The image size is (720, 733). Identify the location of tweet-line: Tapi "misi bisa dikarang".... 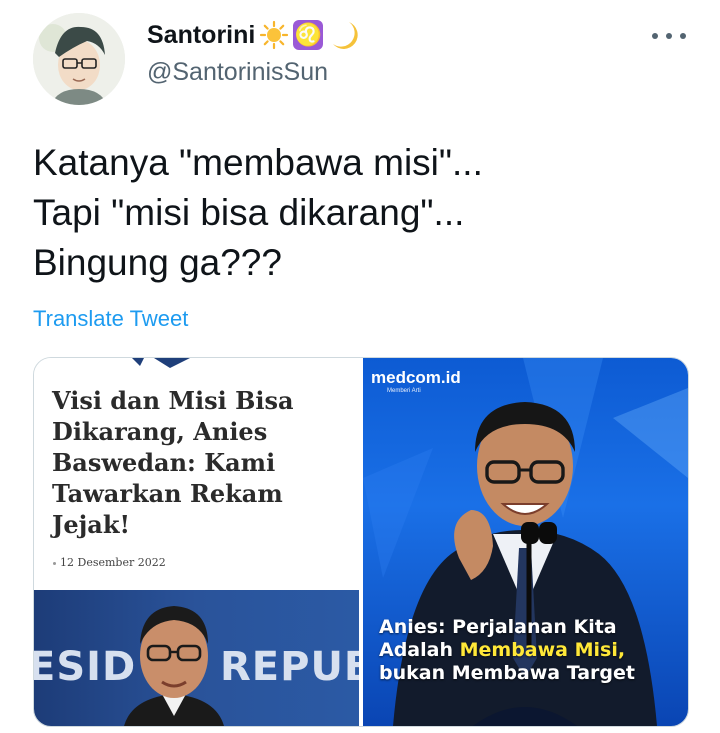
(249, 212).